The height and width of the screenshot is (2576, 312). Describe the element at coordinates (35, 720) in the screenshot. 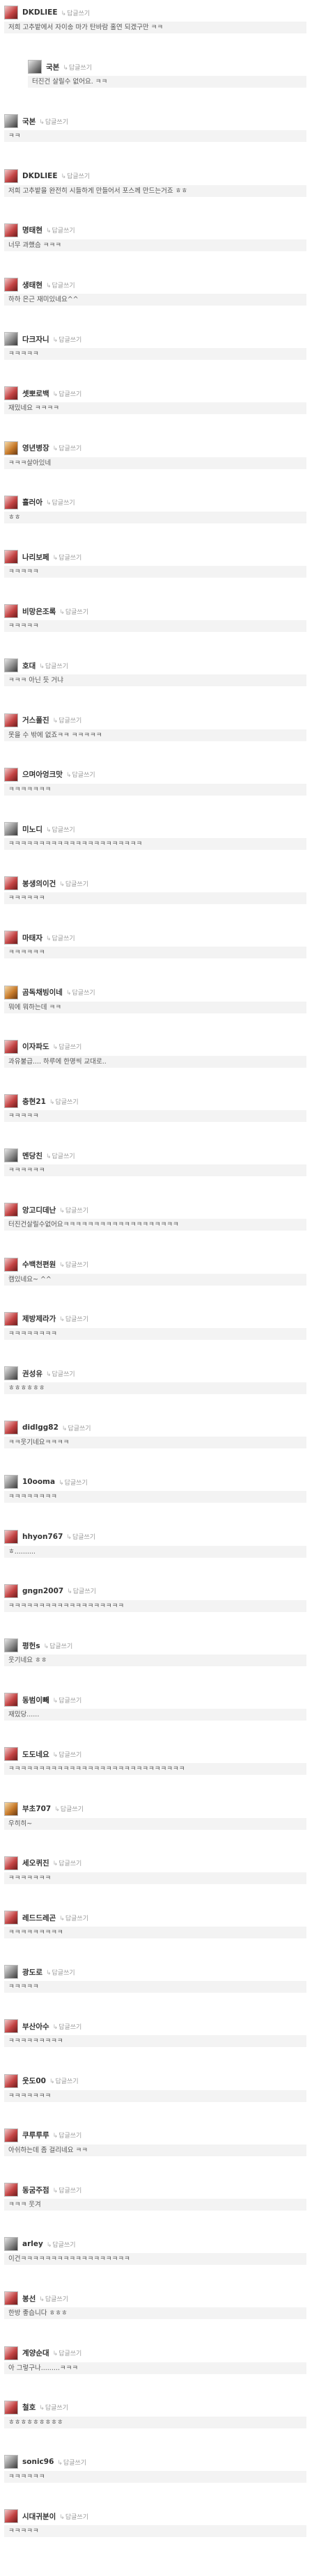

I see `comment-author: 거스폴진` at that location.